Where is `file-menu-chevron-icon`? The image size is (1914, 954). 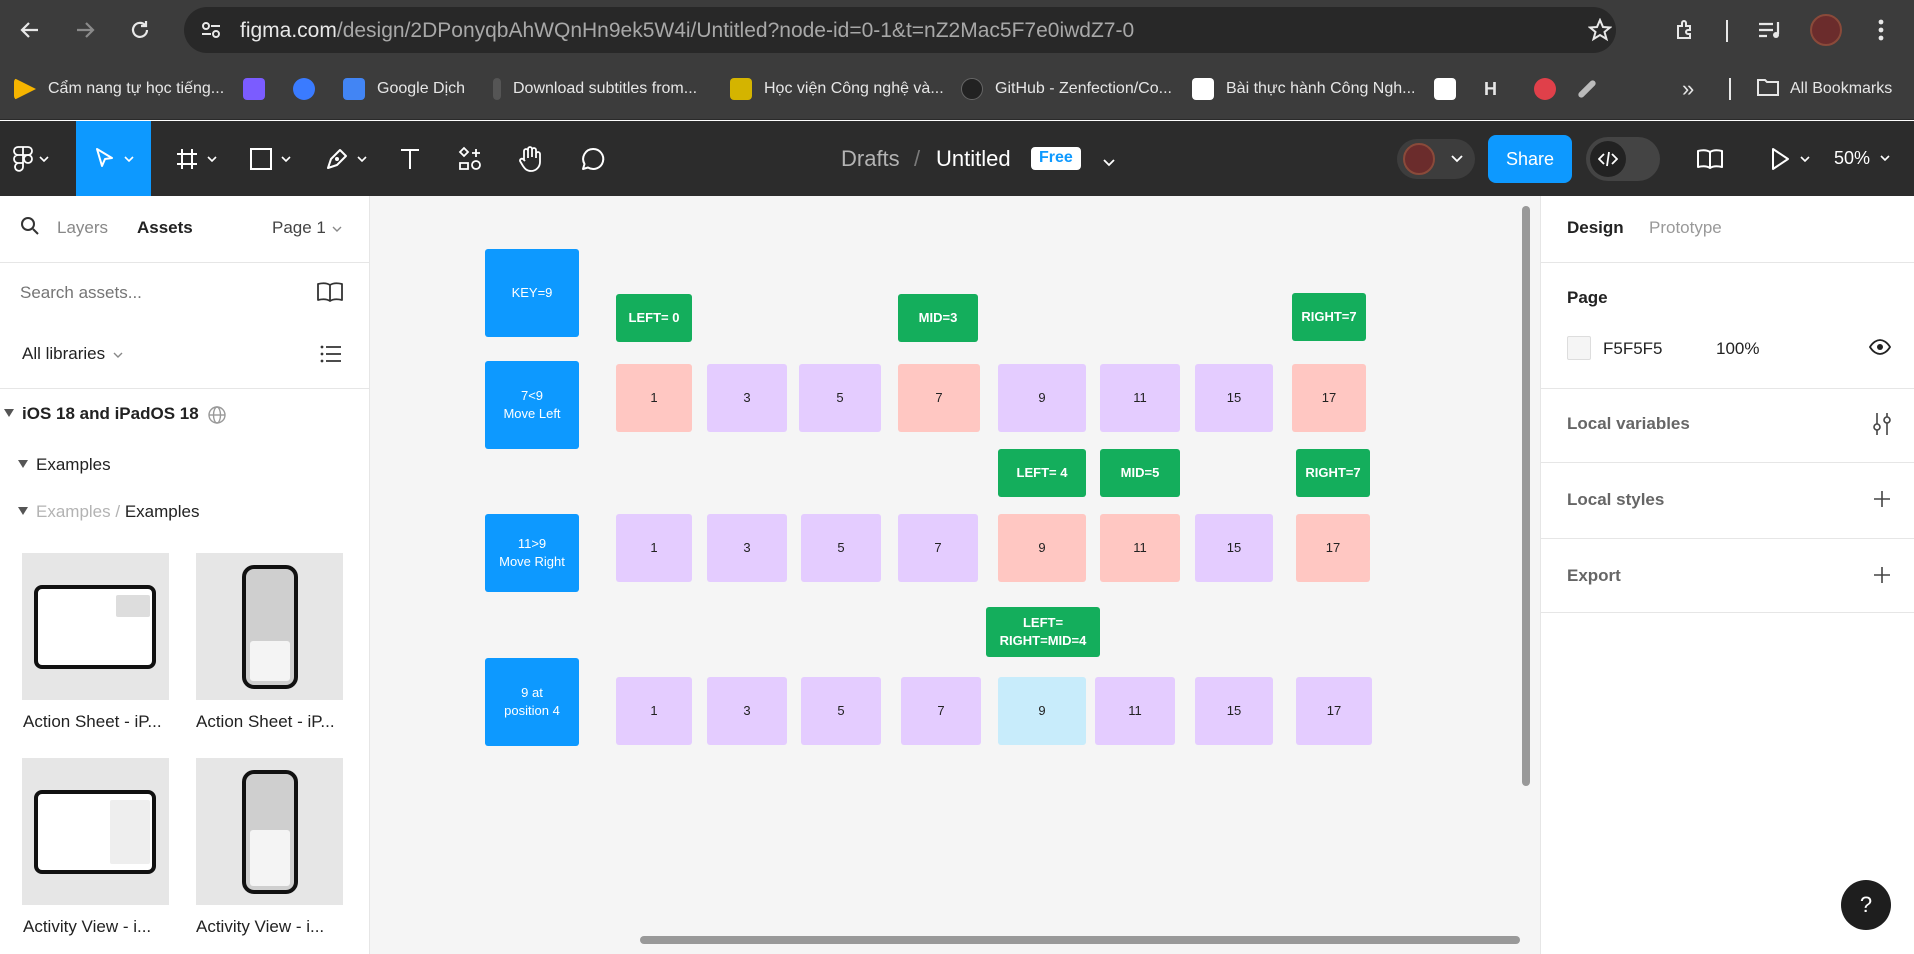 file-menu-chevron-icon is located at coordinates (1109, 163).